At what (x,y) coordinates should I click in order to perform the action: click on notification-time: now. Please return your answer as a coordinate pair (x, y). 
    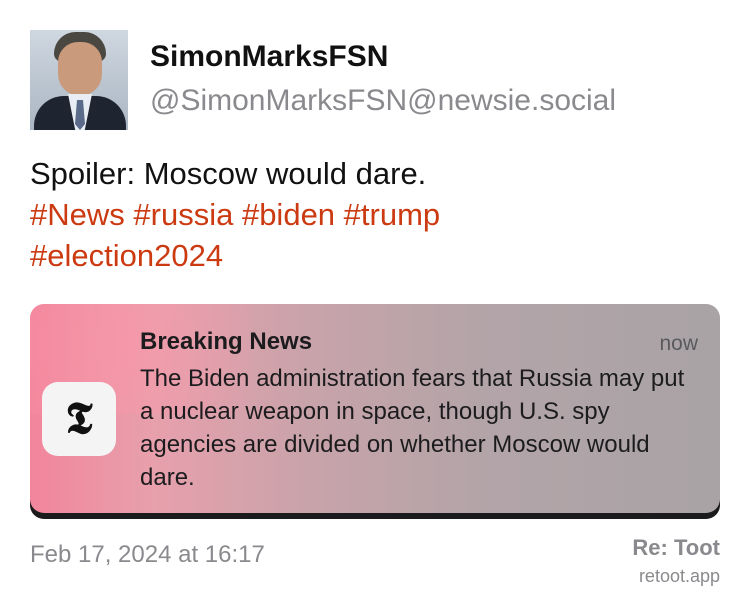
    Looking at the image, I should click on (678, 343).